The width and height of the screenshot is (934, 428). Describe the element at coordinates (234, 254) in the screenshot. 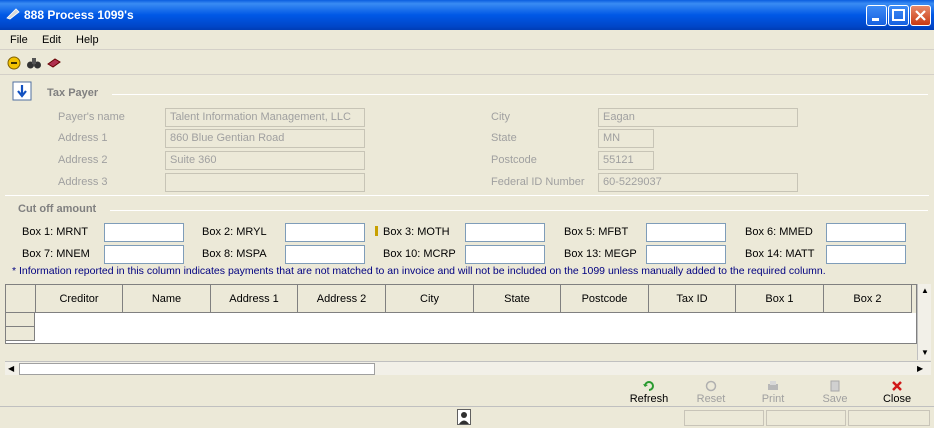

I see `box8-label: Box 8: MSPA` at that location.